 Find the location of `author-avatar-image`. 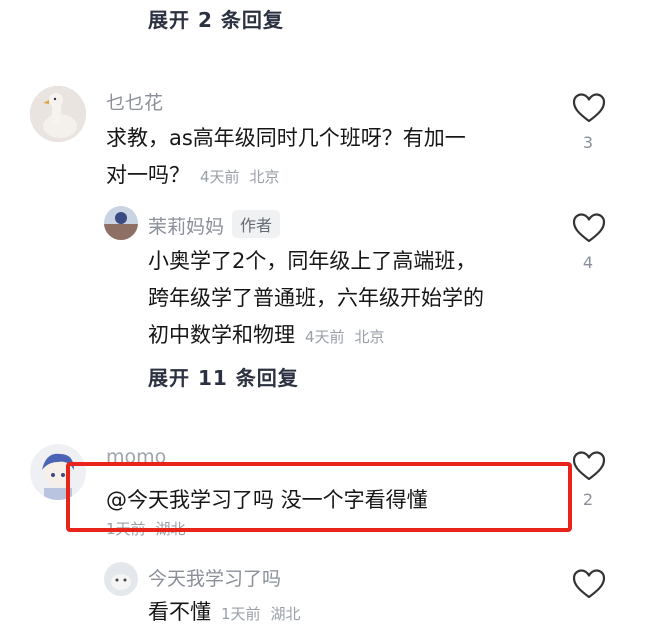

author-avatar-image is located at coordinates (121, 223).